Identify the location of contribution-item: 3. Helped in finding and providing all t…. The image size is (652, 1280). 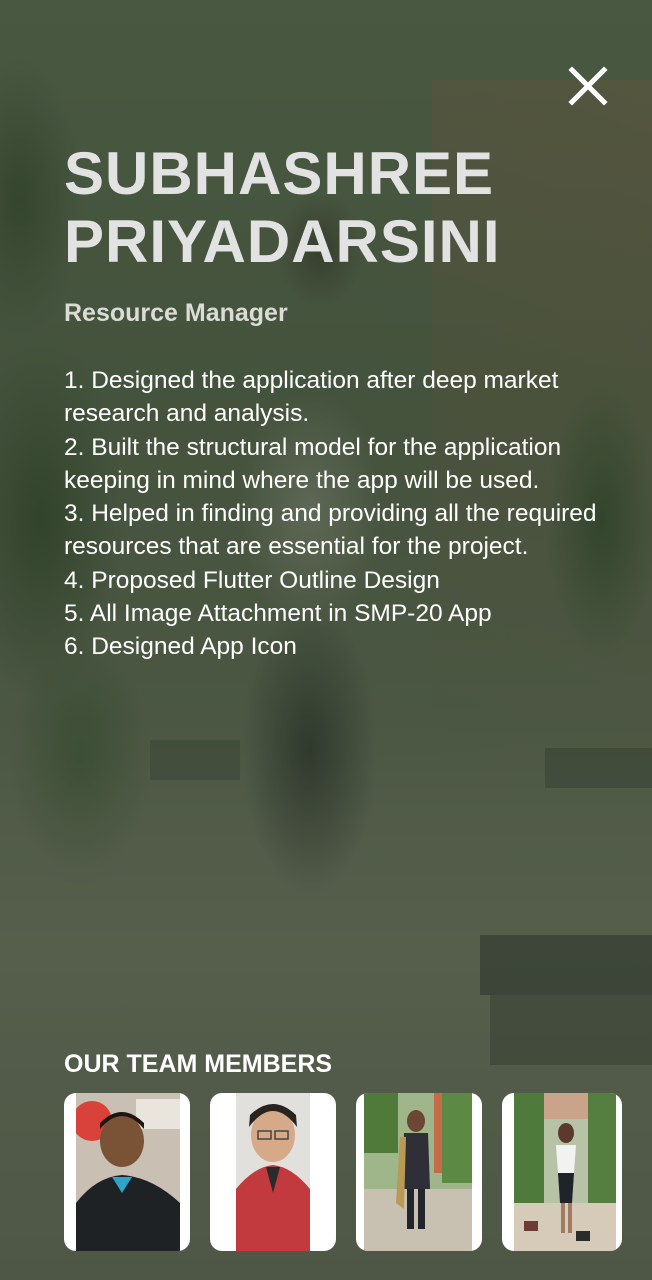
(330, 530).